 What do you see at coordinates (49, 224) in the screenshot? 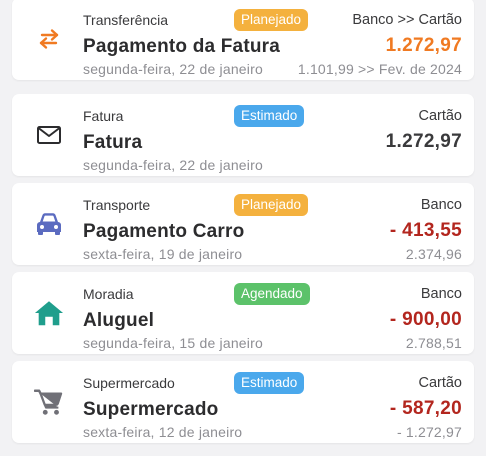
I see `car-icon` at bounding box center [49, 224].